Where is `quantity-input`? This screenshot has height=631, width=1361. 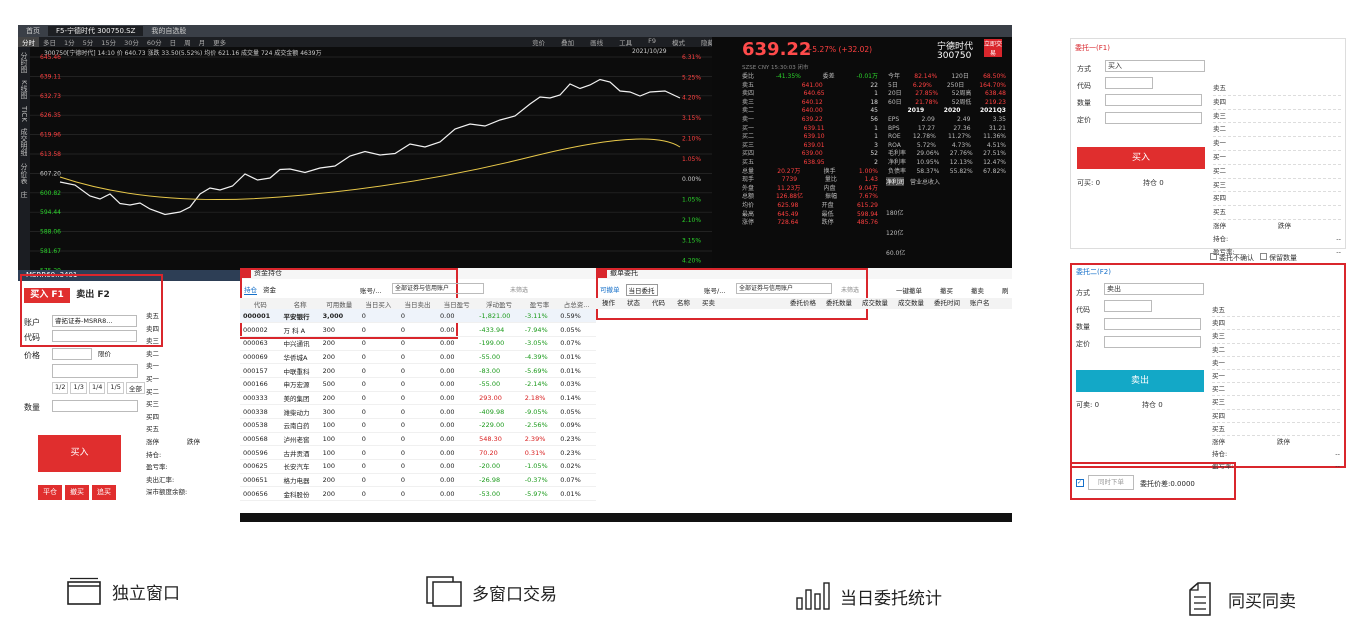 quantity-input is located at coordinates (95, 406).